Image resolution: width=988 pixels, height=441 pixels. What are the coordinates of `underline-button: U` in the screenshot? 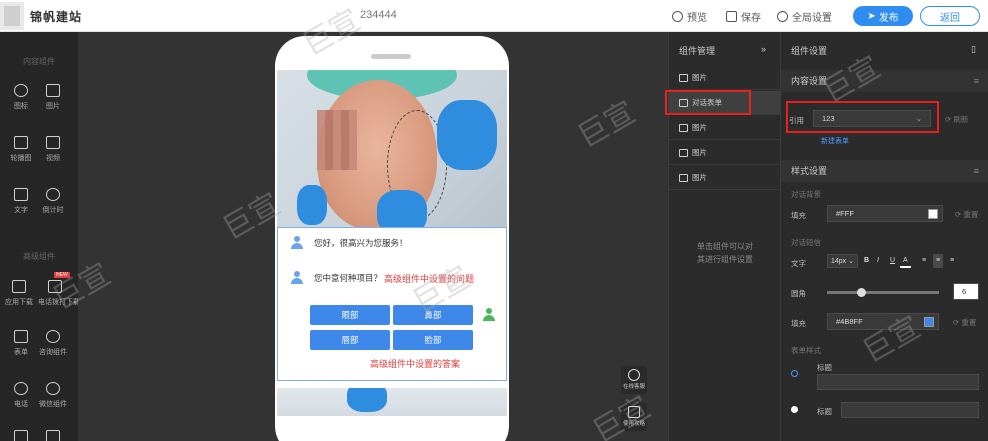 It's located at (892, 261).